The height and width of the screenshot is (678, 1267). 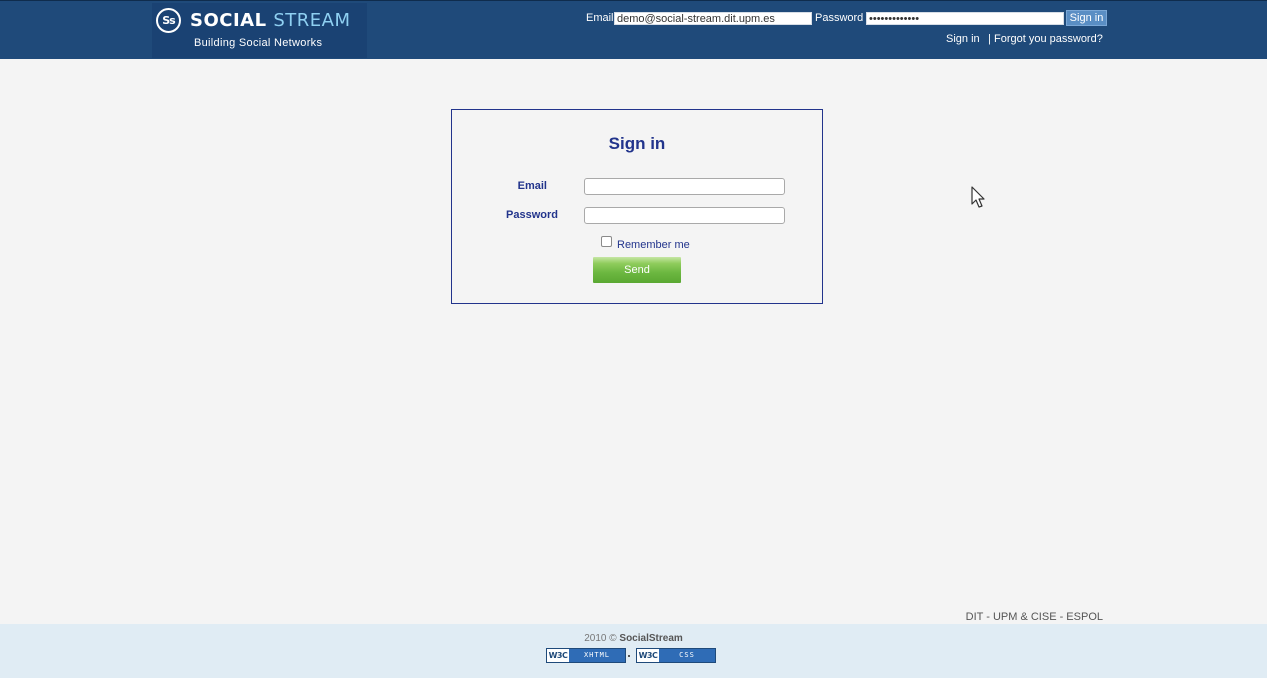 I want to click on w3c-css-badge: W3C CSS, so click(x=676, y=655).